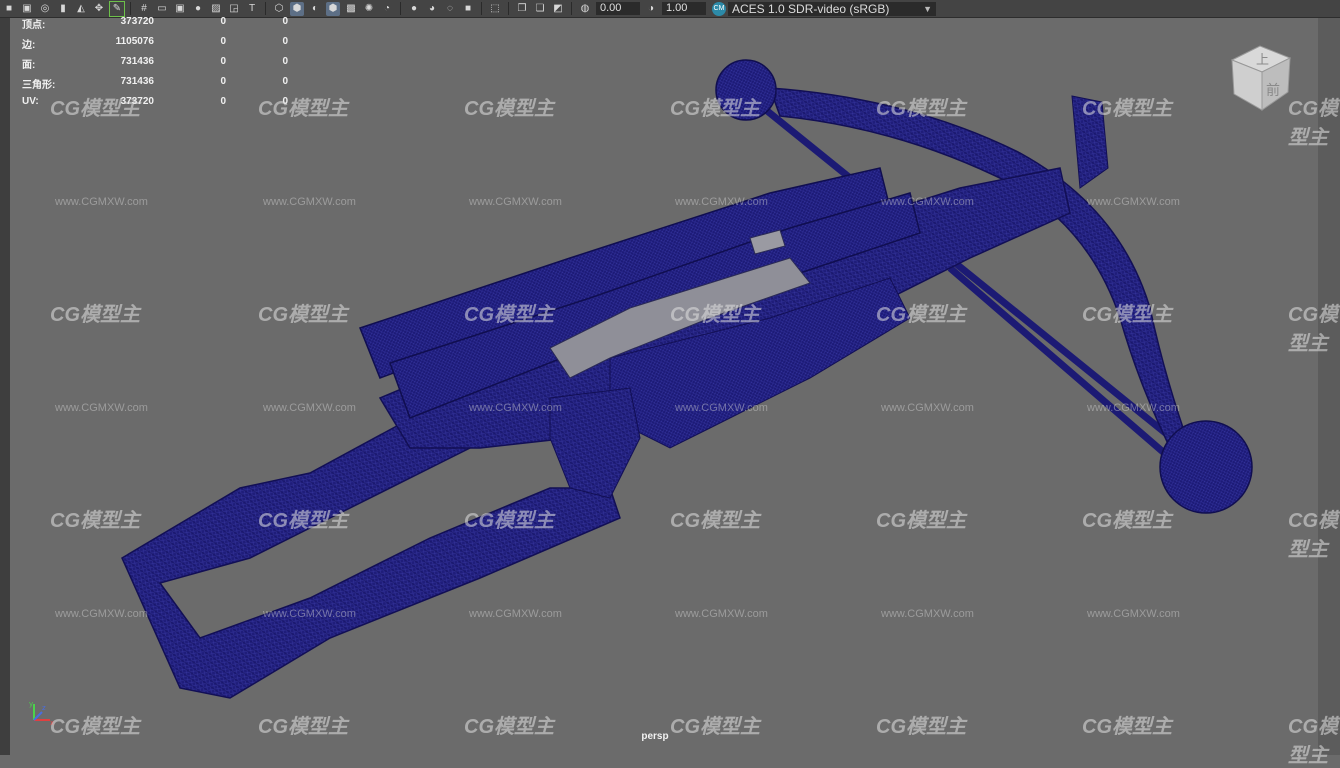 The image size is (1340, 768). Describe the element at coordinates (927, 8) in the screenshot. I see `chevron-down-icon: ▼` at that location.